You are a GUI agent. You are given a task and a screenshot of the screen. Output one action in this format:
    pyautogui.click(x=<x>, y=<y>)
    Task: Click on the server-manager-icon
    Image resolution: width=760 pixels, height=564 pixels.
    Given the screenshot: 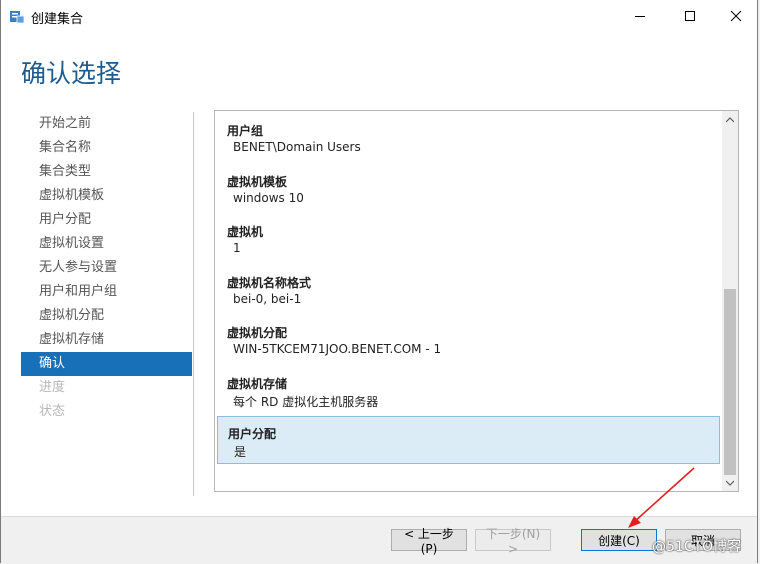 What is the action you would take?
    pyautogui.click(x=17, y=16)
    